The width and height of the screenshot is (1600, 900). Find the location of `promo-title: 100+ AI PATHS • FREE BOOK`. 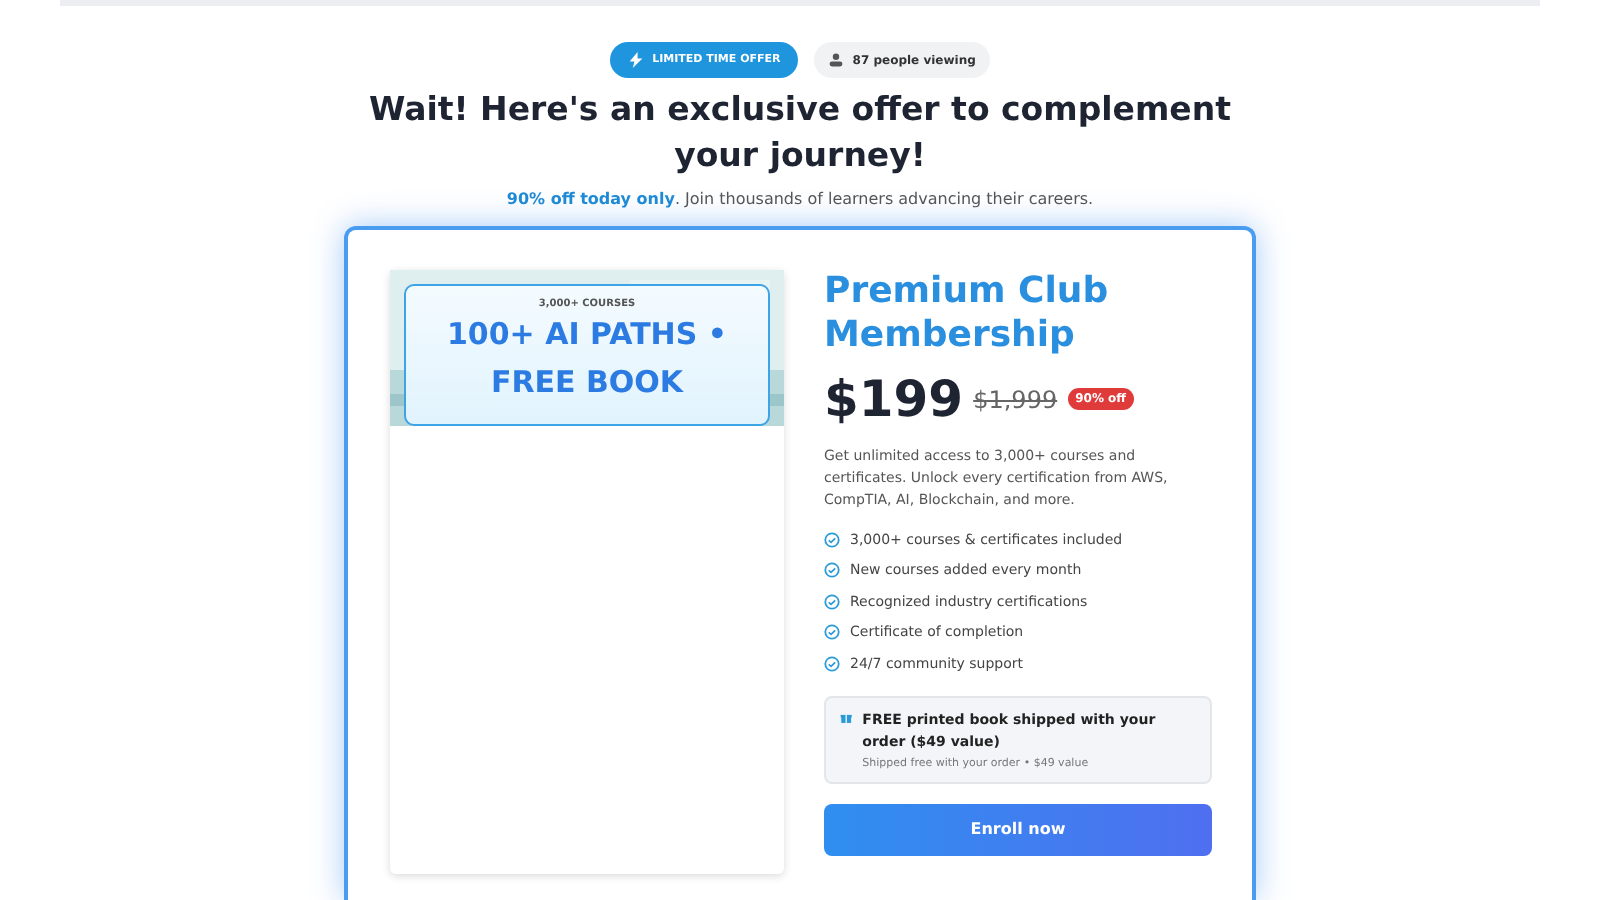

promo-title: 100+ AI PATHS • FREE BOOK is located at coordinates (587, 359).